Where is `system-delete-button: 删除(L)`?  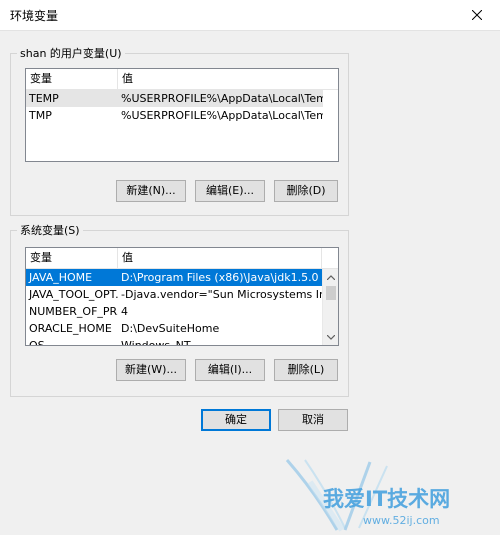 system-delete-button: 删除(L) is located at coordinates (306, 370).